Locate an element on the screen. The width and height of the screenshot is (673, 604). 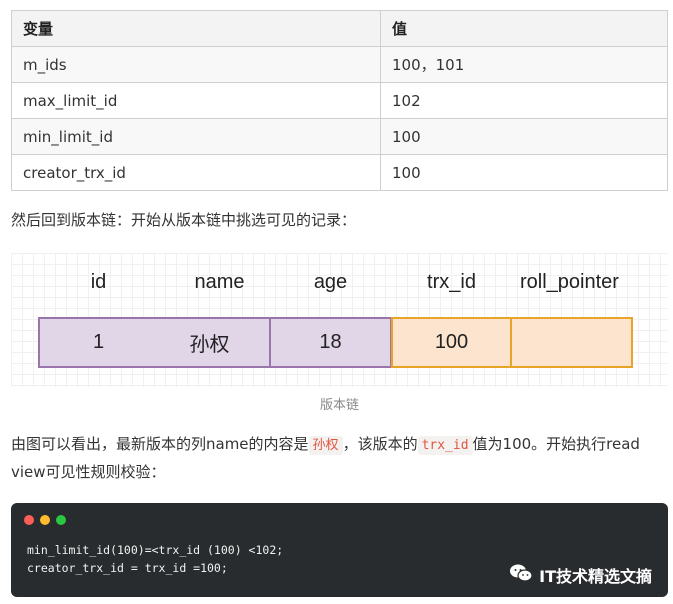
column-header-age: age is located at coordinates (330, 282).